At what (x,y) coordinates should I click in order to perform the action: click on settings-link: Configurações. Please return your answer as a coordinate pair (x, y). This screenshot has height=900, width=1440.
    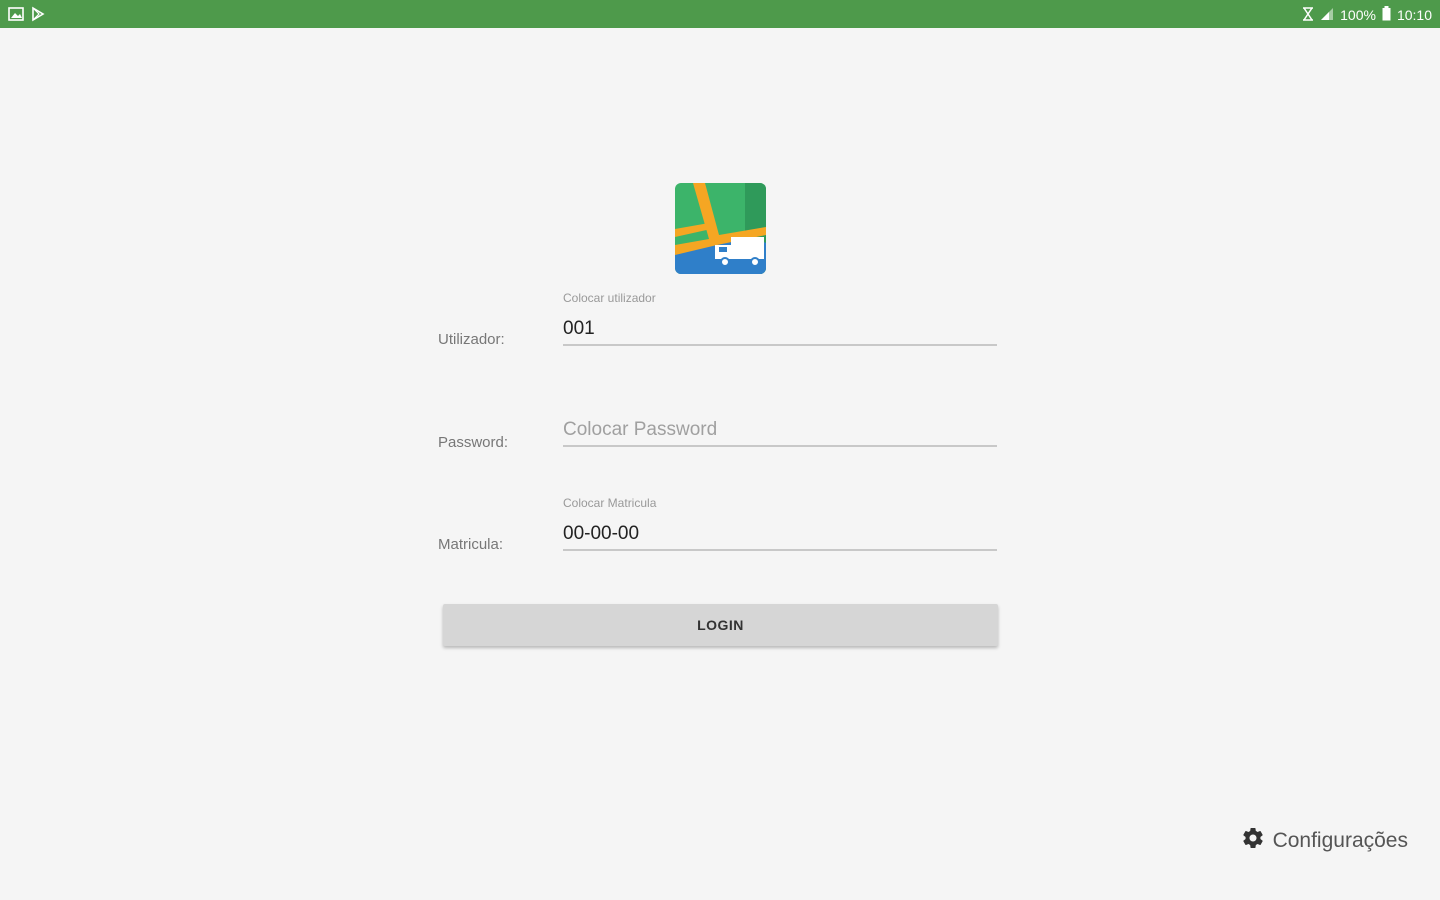
    Looking at the image, I should click on (1324, 841).